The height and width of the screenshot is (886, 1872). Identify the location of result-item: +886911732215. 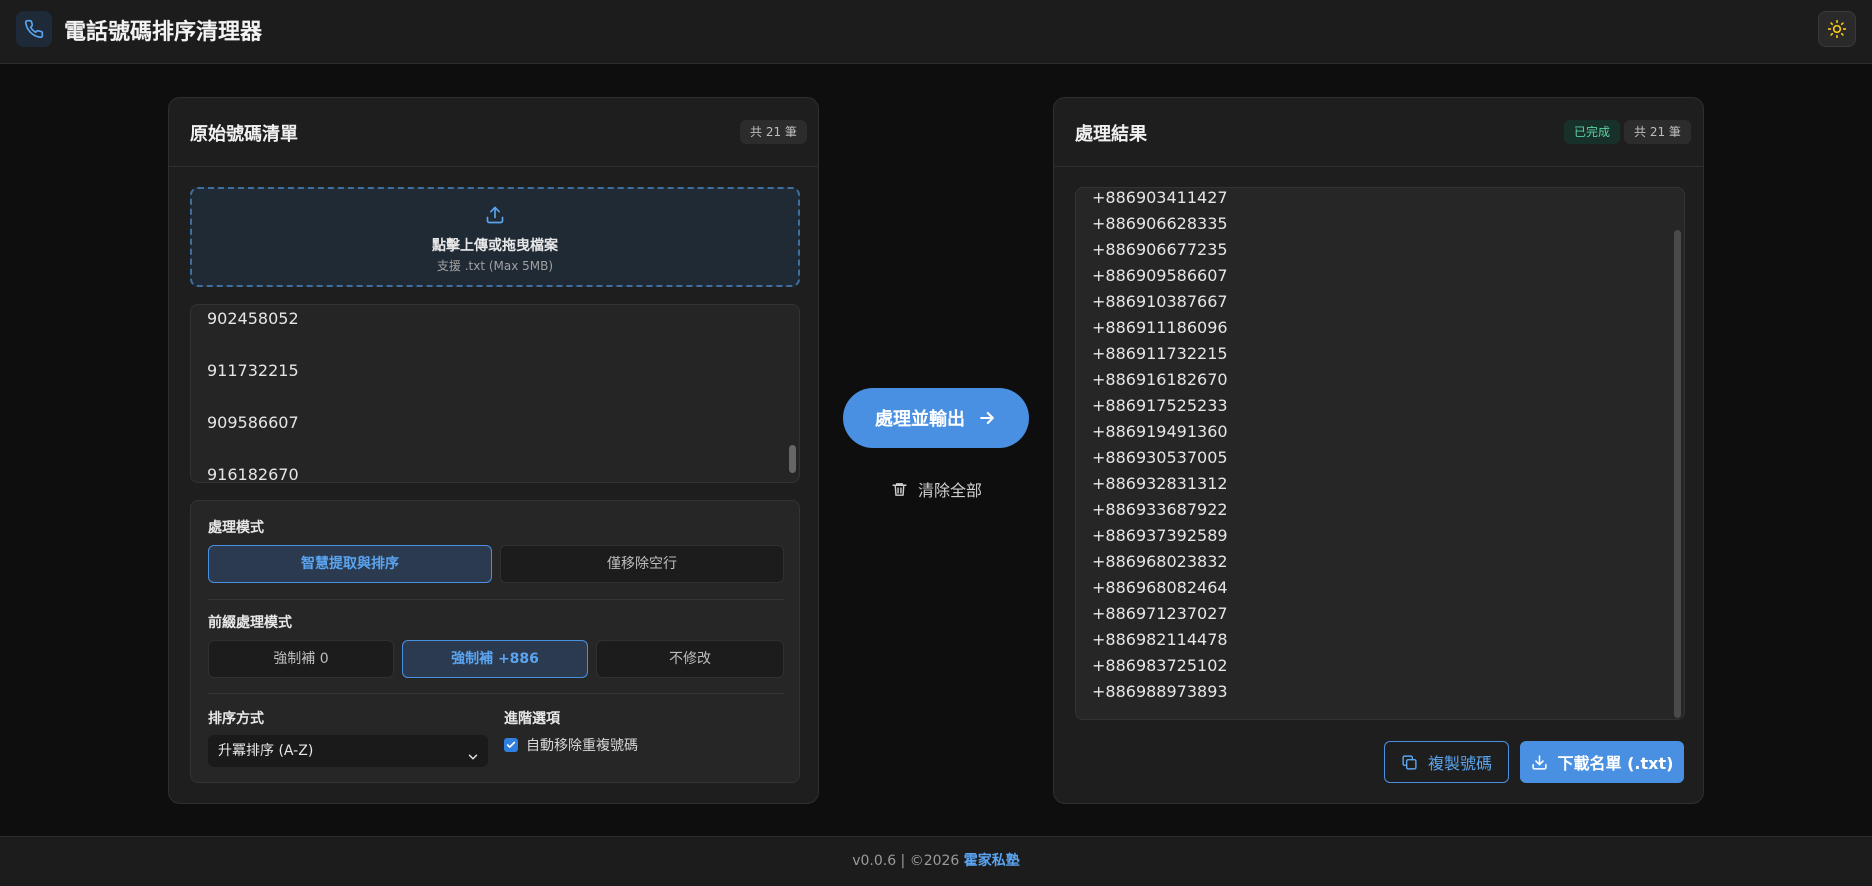
(1160, 353).